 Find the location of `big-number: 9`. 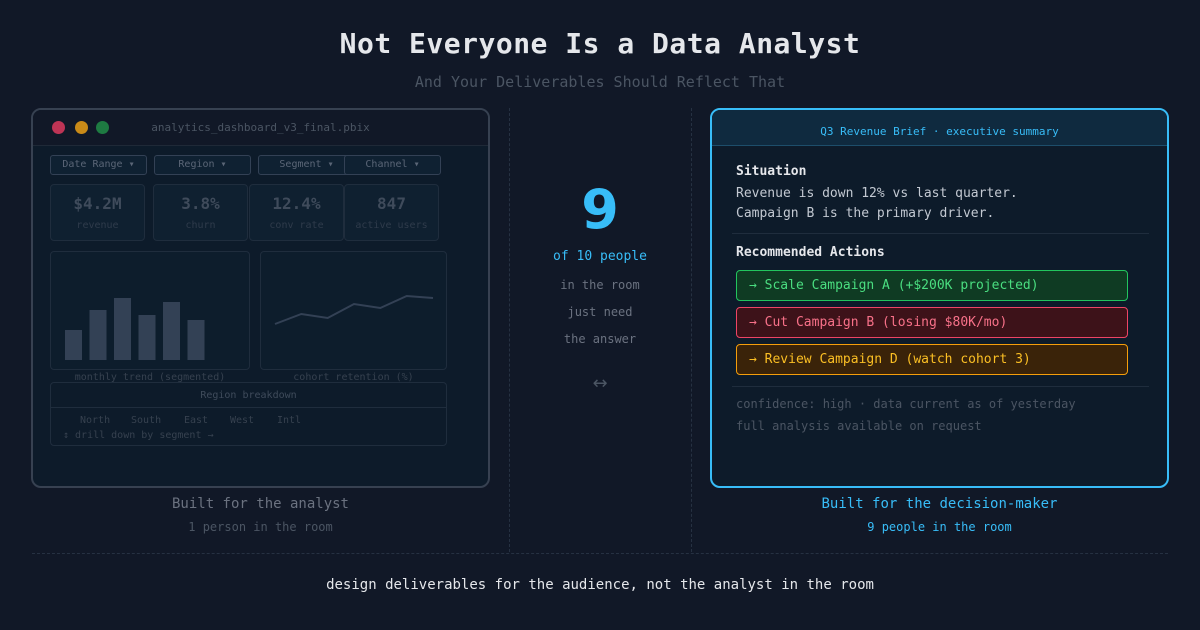

big-number: 9 is located at coordinates (600, 209).